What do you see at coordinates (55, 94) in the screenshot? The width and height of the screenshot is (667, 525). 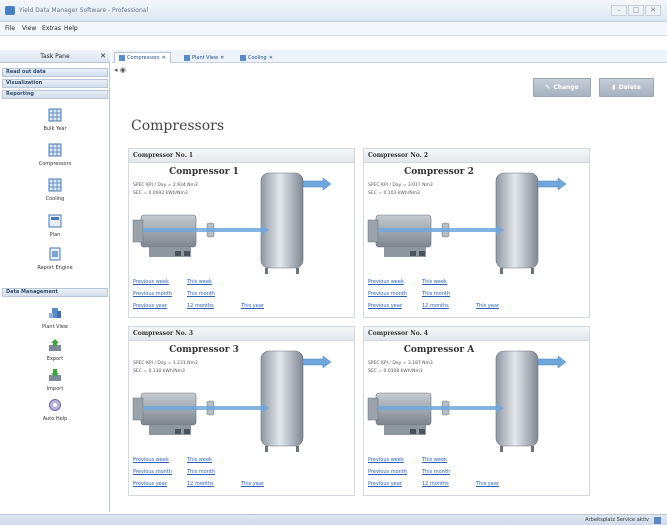 I see `section-reporting: Reporting` at bounding box center [55, 94].